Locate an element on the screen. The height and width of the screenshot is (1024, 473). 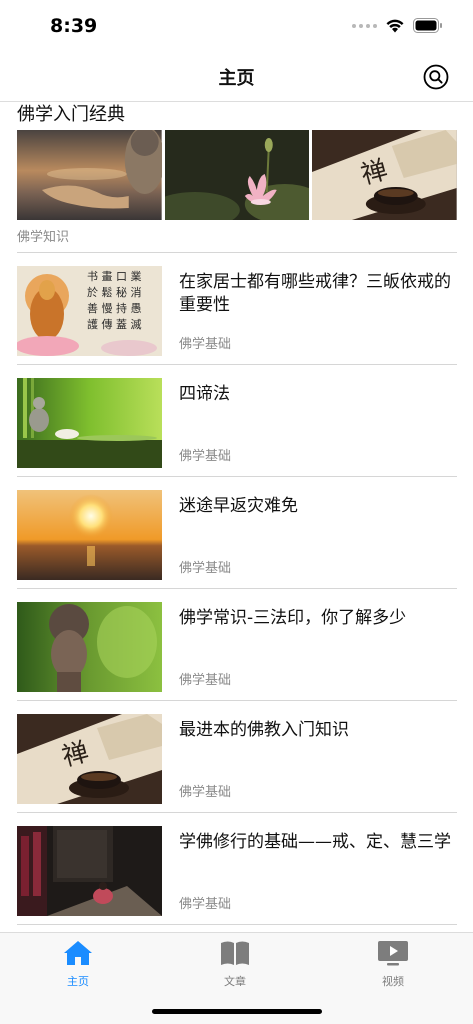
book-icon is located at coordinates (235, 953).